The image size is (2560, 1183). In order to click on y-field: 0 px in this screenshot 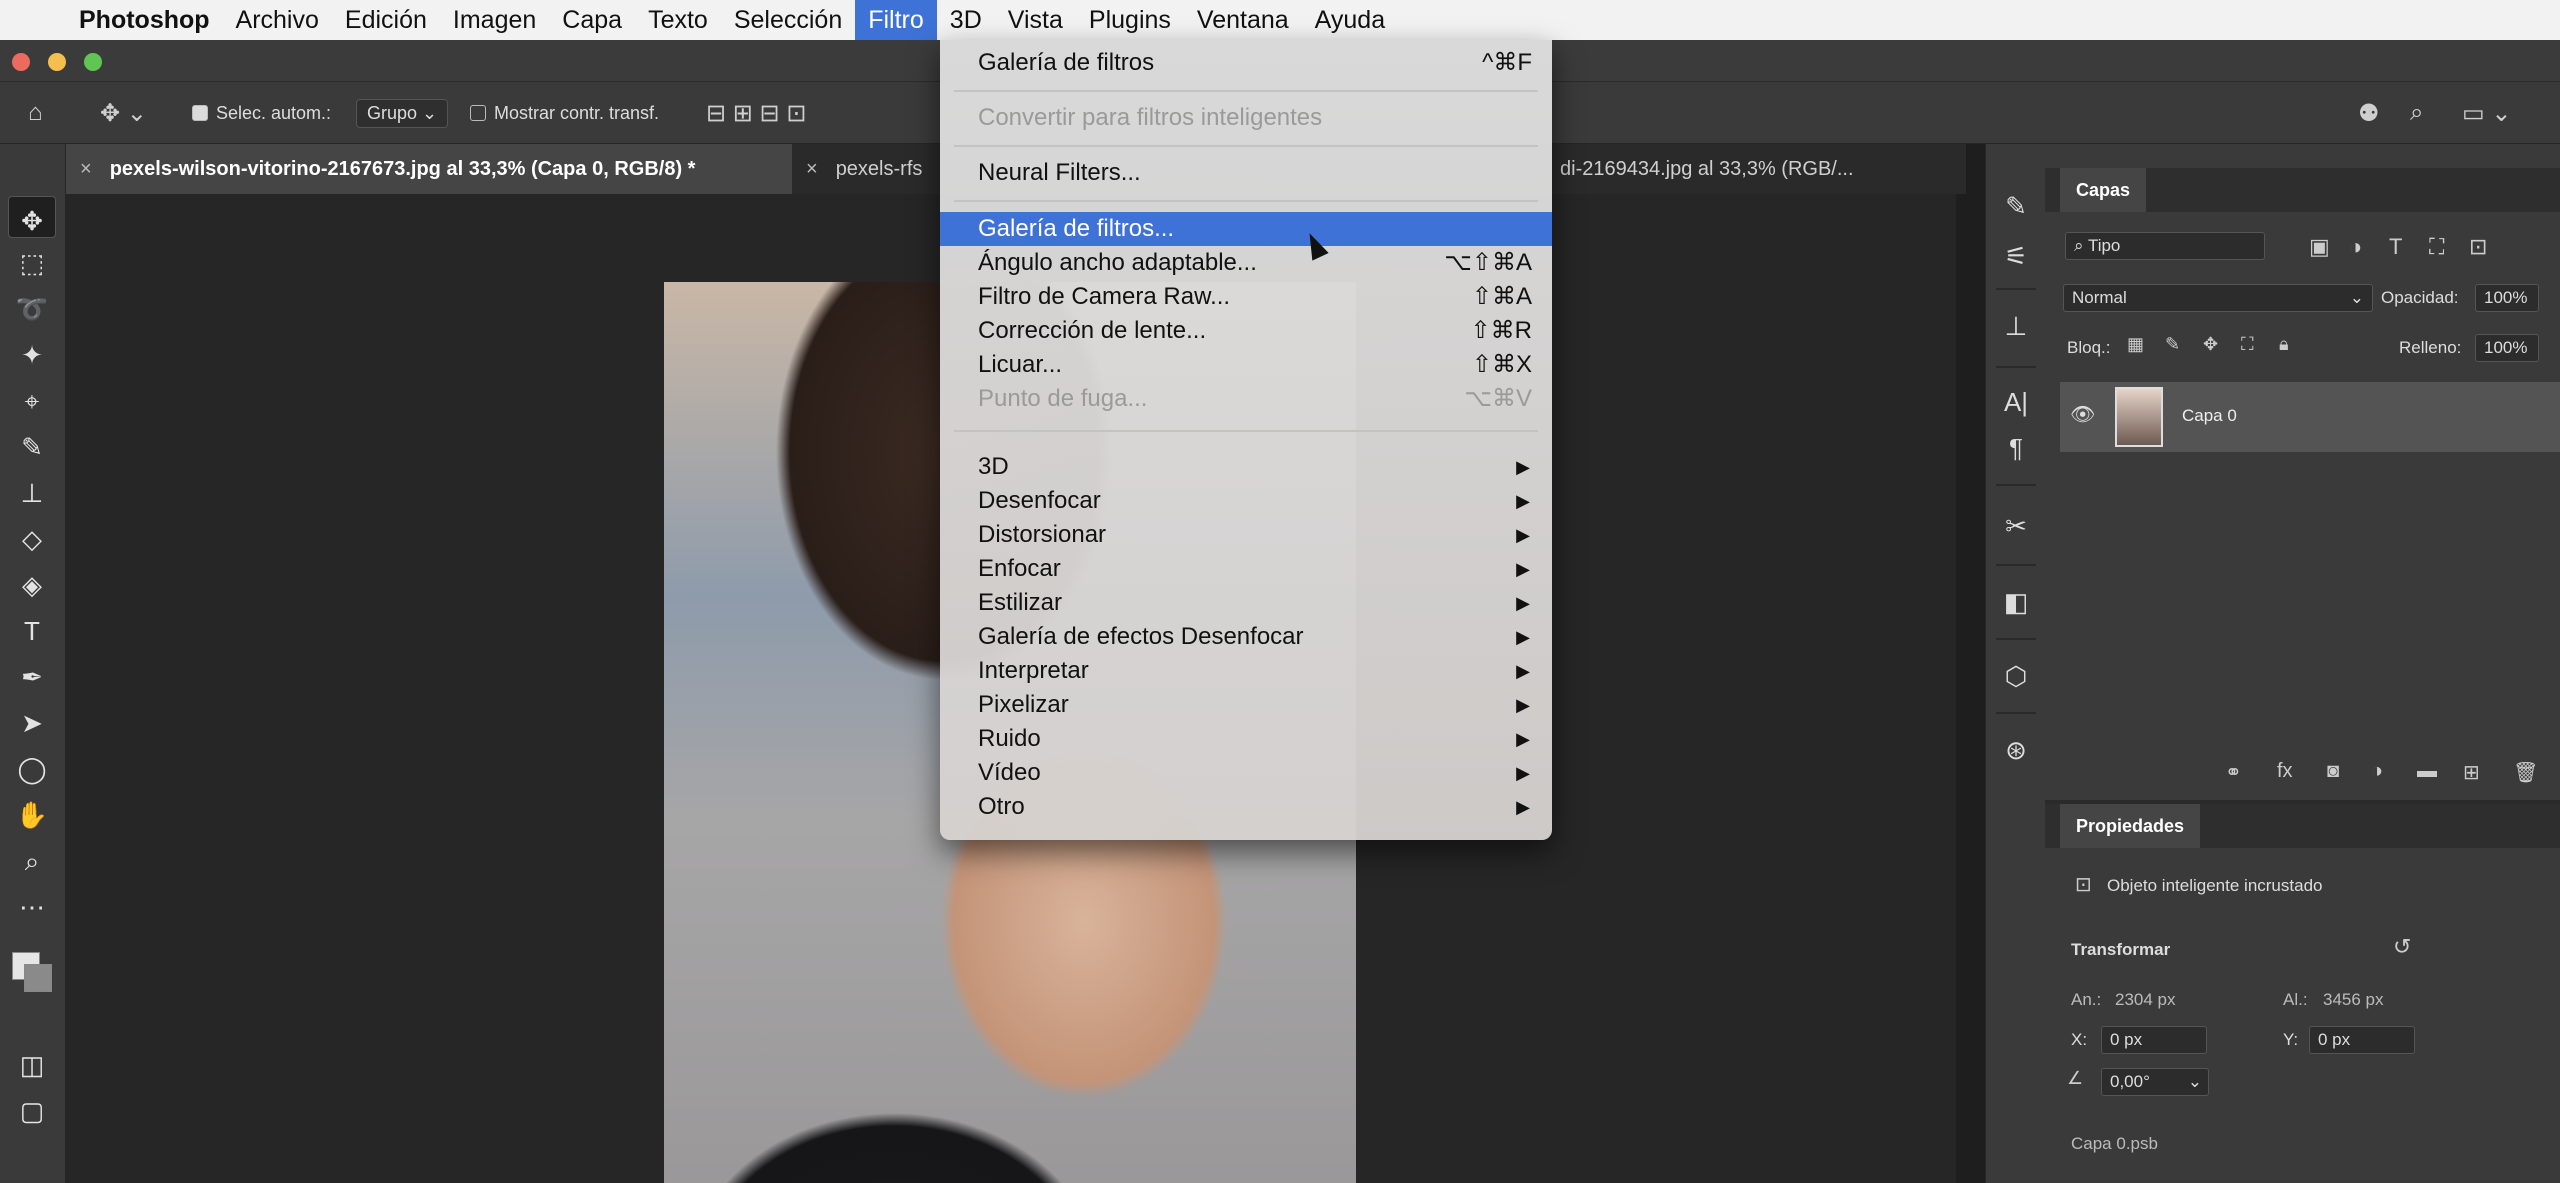, I will do `click(2362, 1040)`.